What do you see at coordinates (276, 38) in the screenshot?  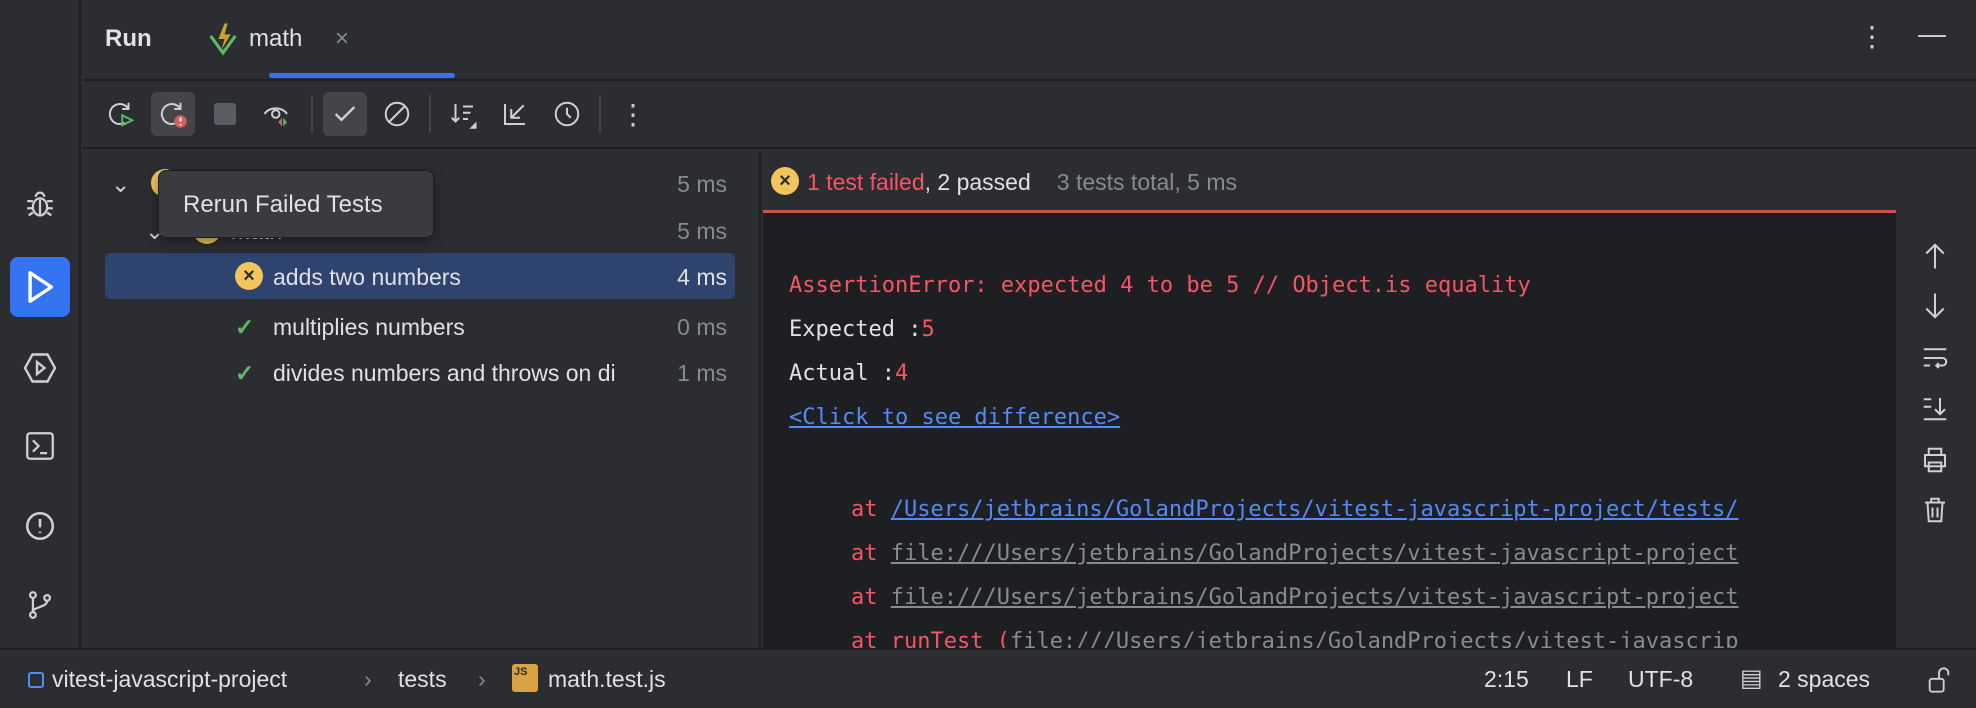 I see `tab-label: math` at bounding box center [276, 38].